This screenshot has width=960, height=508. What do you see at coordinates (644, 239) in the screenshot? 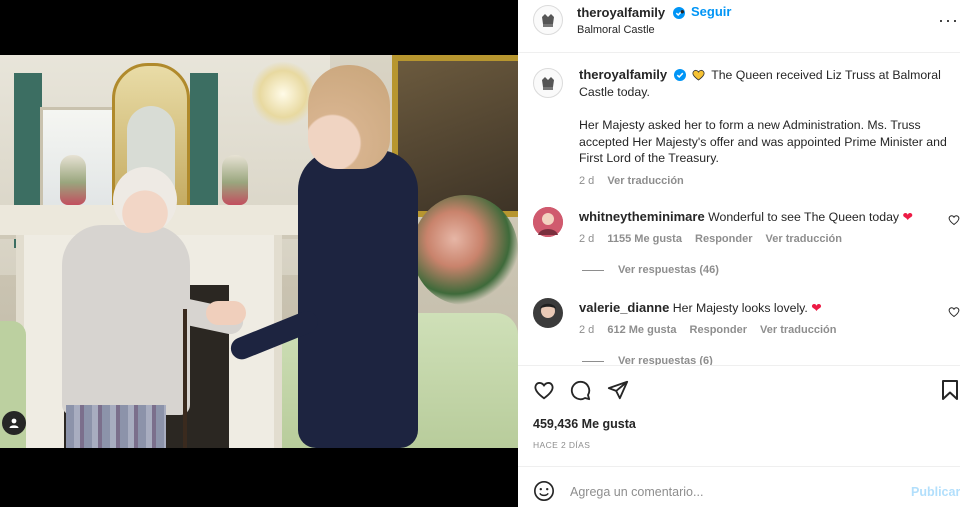
I see `comment-likes: 1155 Me gusta` at bounding box center [644, 239].